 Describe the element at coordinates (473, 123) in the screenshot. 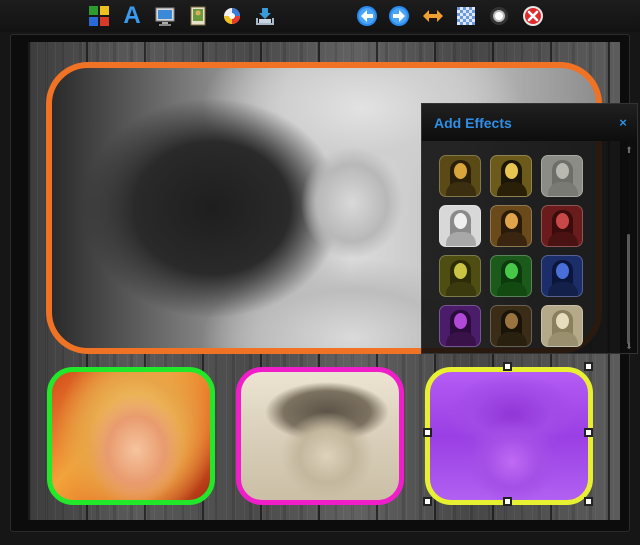

I see `effects-panel-title: Add Effects` at that location.